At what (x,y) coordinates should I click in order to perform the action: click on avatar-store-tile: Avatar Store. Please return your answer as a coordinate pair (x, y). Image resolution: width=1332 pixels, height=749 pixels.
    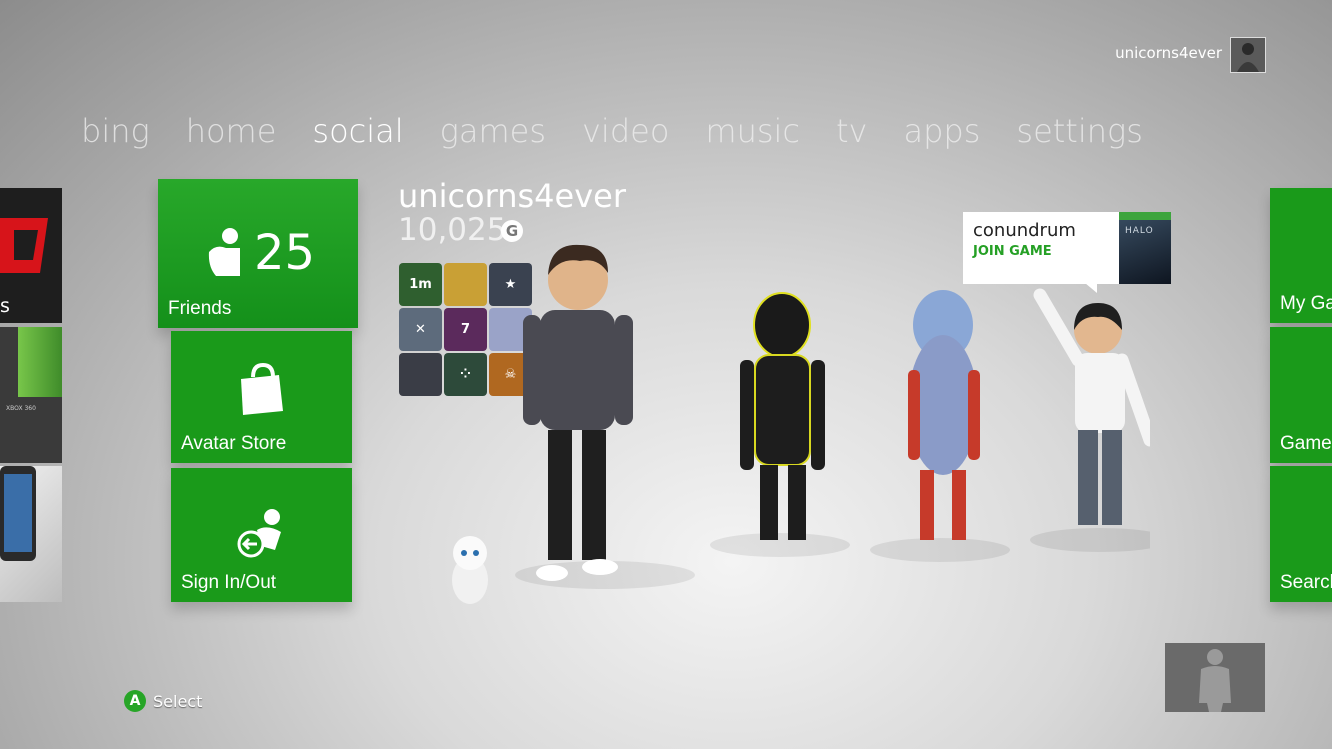
    Looking at the image, I should click on (261, 397).